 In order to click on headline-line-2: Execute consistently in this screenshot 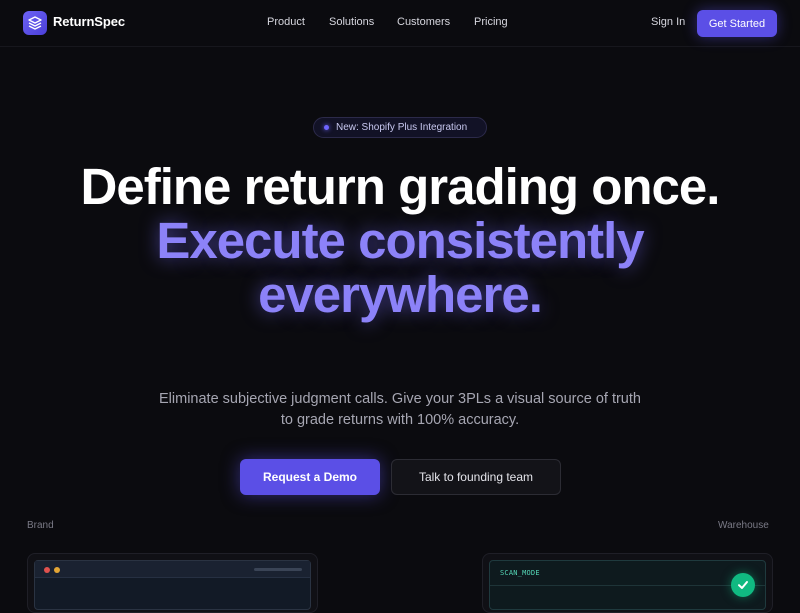, I will do `click(400, 240)`.